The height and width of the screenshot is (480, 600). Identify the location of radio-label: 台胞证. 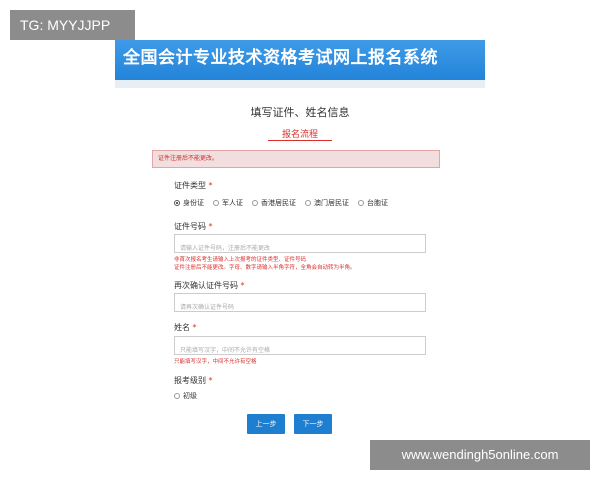
(377, 203).